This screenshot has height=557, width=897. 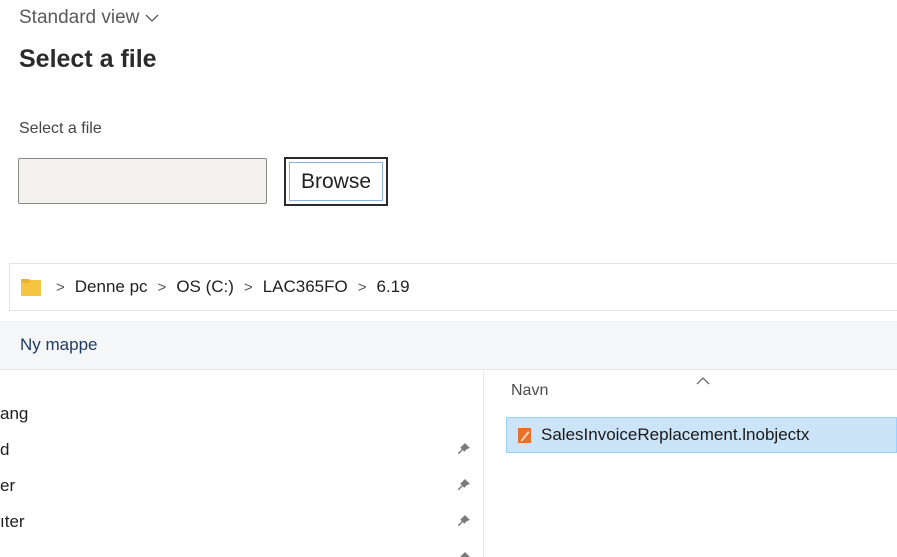 What do you see at coordinates (448, 345) in the screenshot?
I see `explorer-toolbar: Ny mappe` at bounding box center [448, 345].